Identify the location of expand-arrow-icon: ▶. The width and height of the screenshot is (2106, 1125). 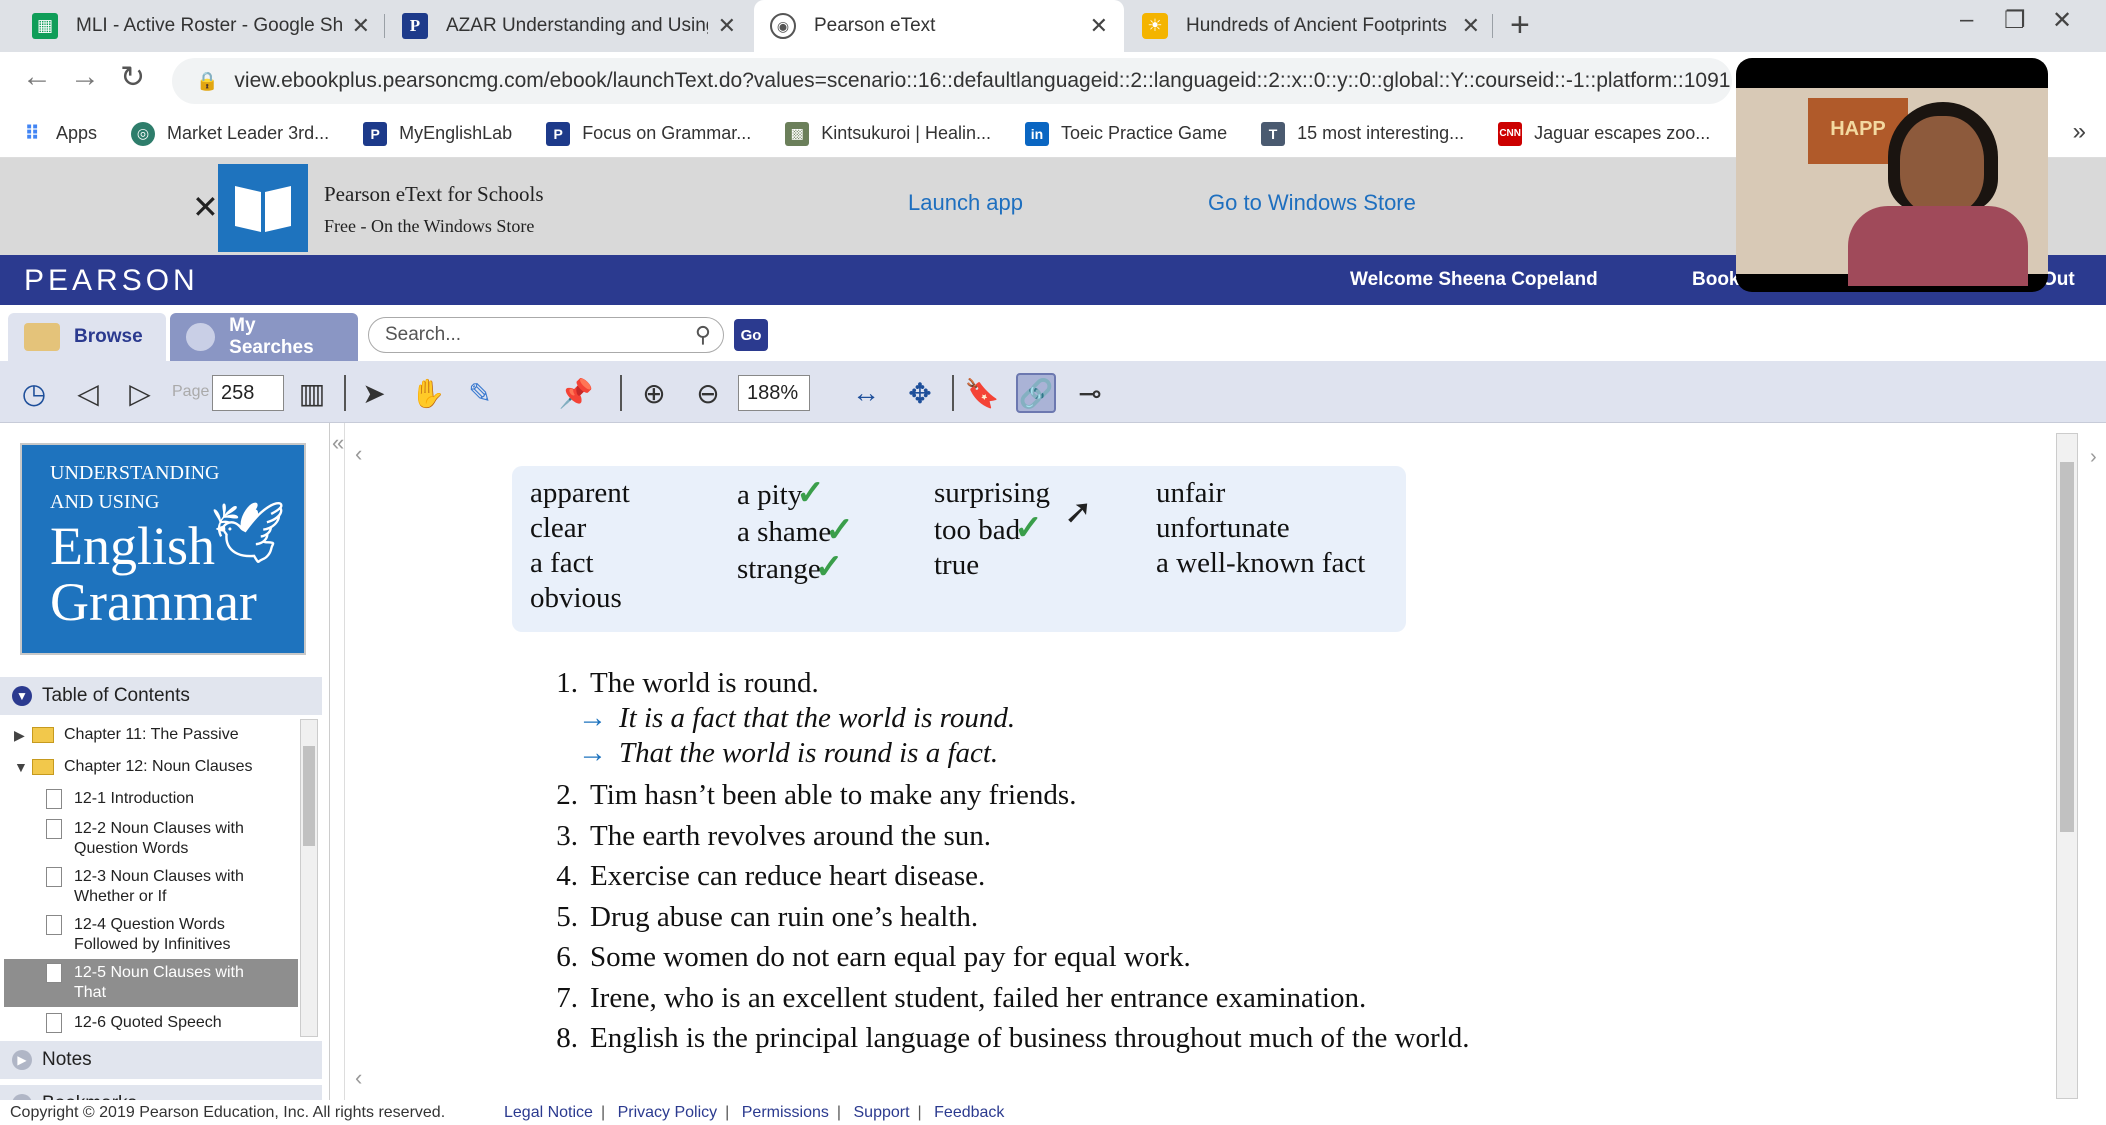
(23, 735).